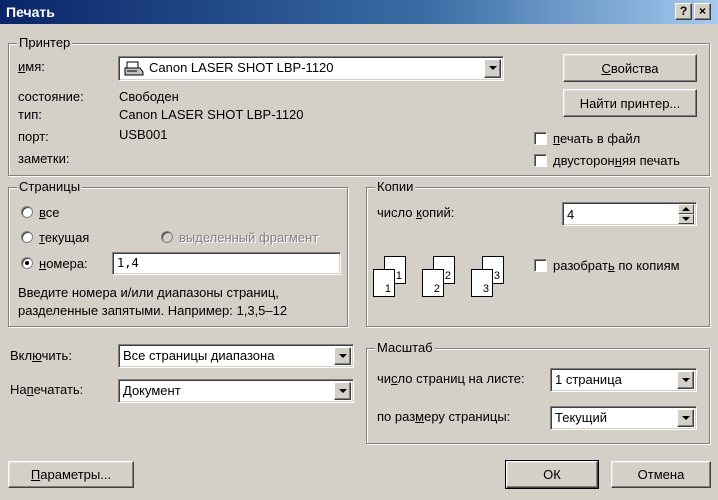  What do you see at coordinates (27, 237) in the screenshot?
I see `pages-current-radio` at bounding box center [27, 237].